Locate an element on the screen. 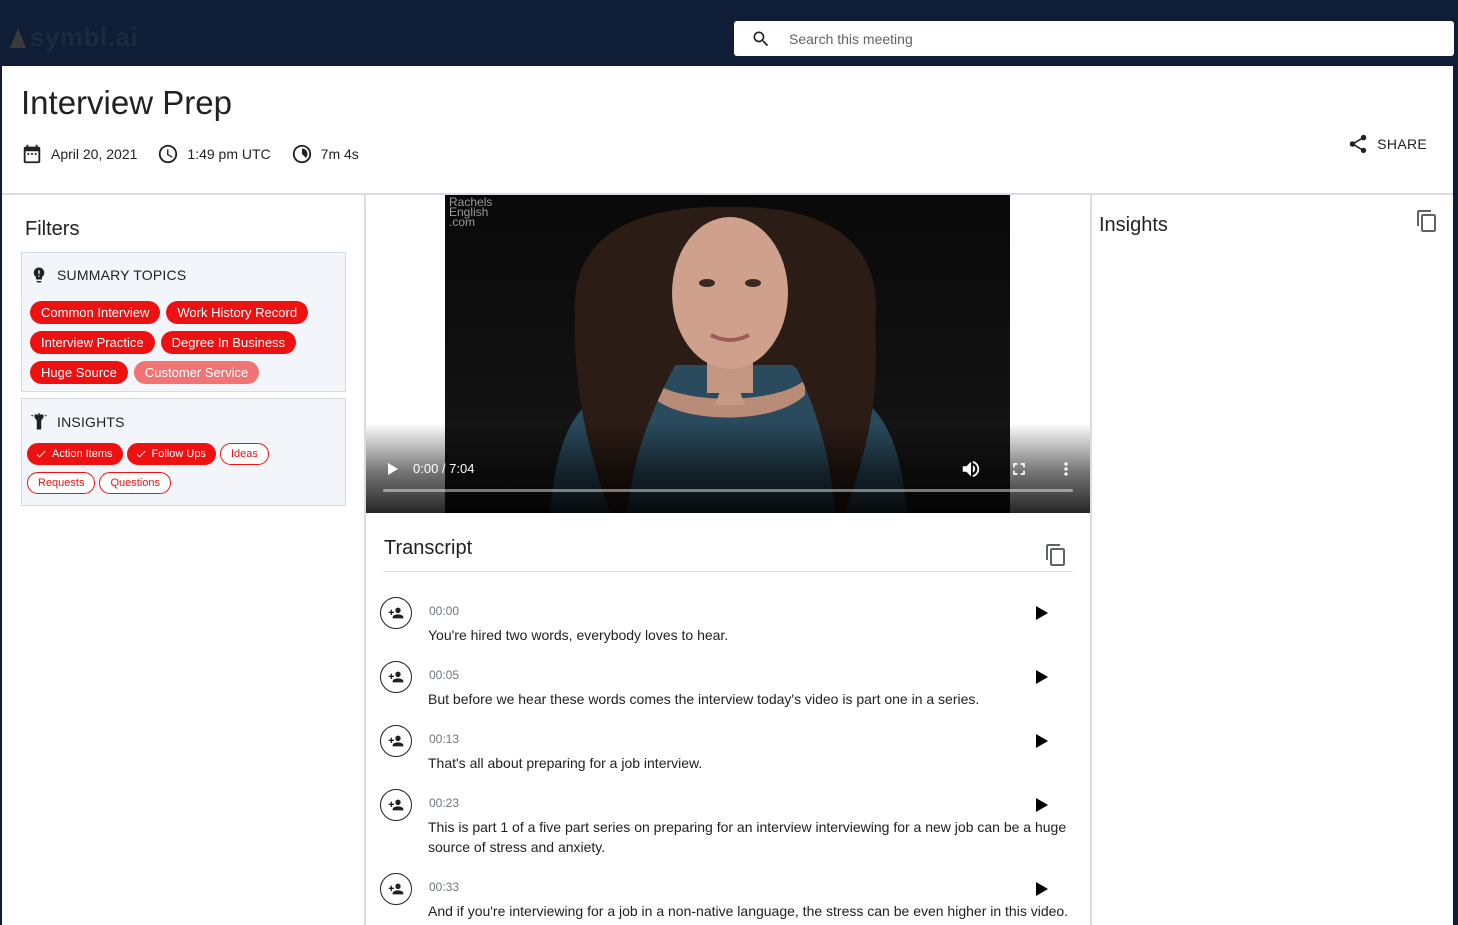 The image size is (1458, 925). meeting-meta: April 20, 2021 1:49 pm UTC 7m 4s is located at coordinates (200, 154).